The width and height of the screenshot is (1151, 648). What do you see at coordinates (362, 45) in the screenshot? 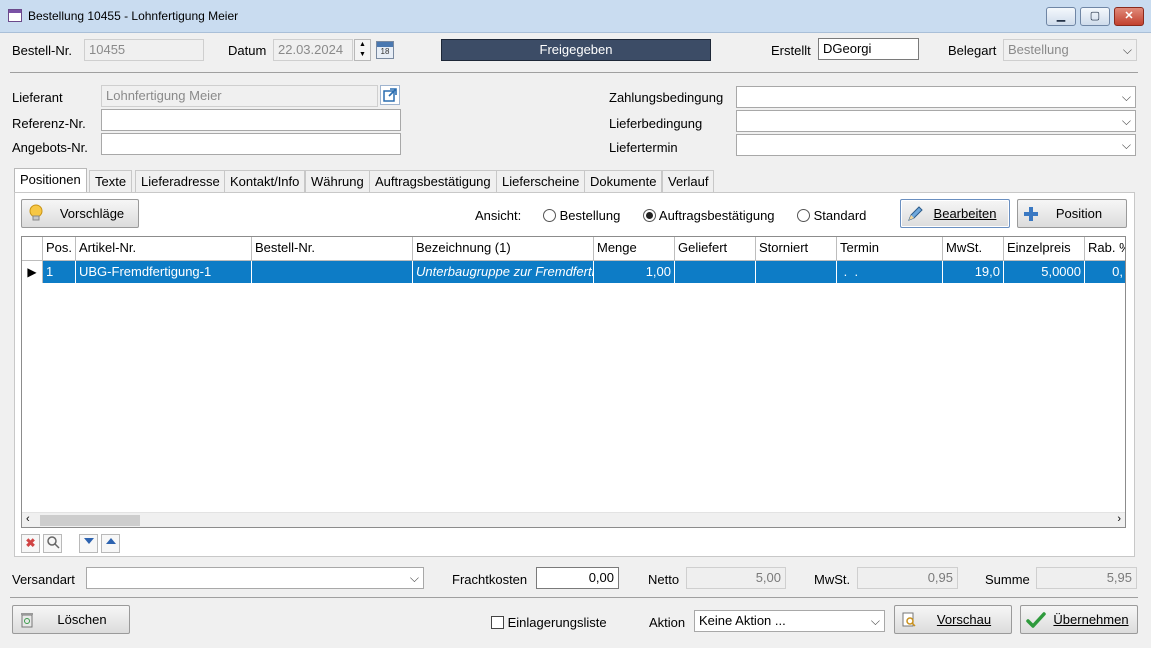
I see `spin-up-icon: ▲` at bounding box center [362, 45].